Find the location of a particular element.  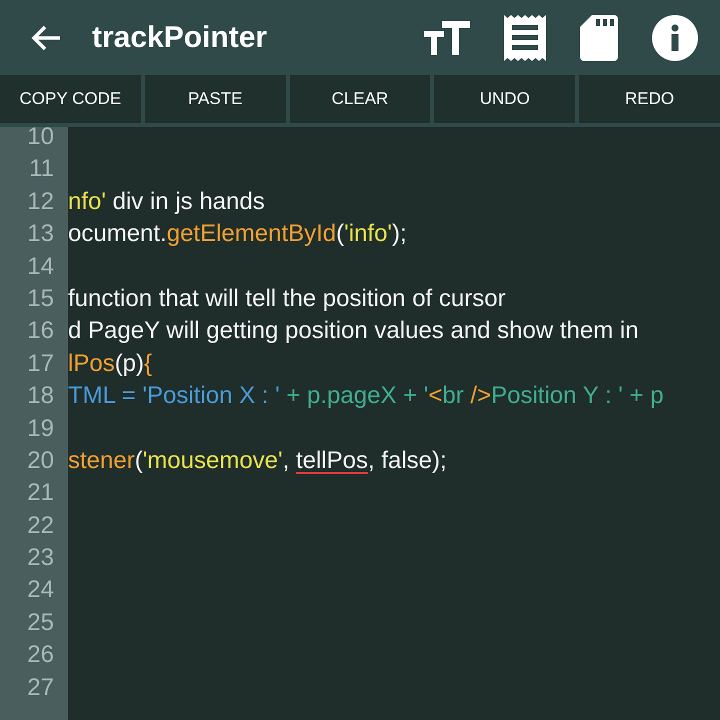

code-line: nfo' div in js hands is located at coordinates (166, 201).